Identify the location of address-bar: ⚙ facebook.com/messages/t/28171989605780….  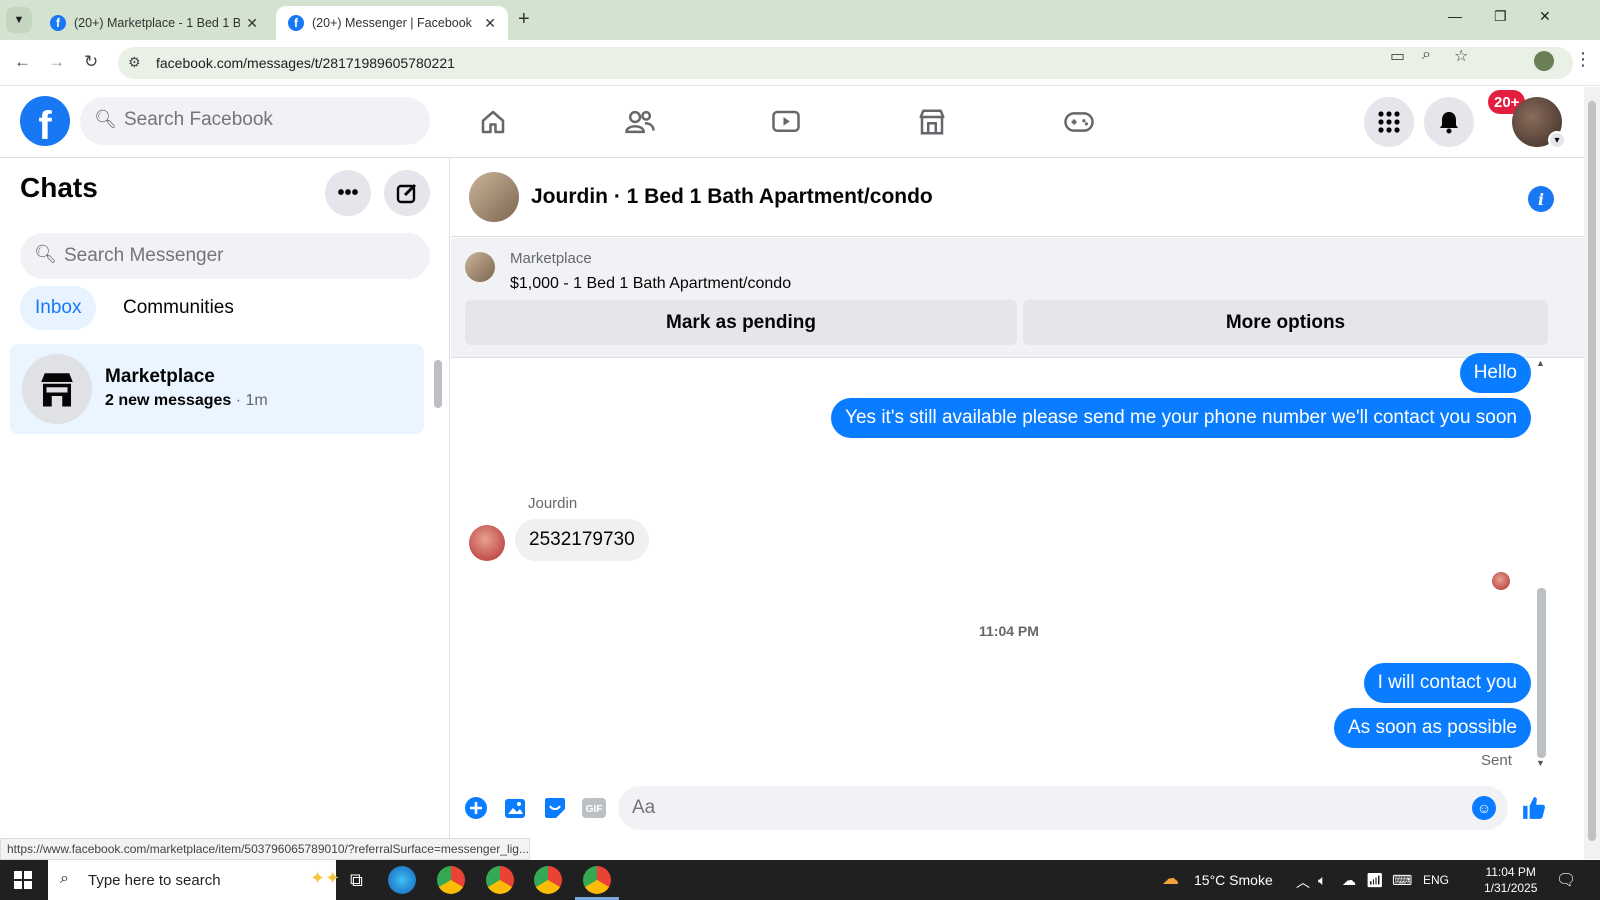
(845, 63).